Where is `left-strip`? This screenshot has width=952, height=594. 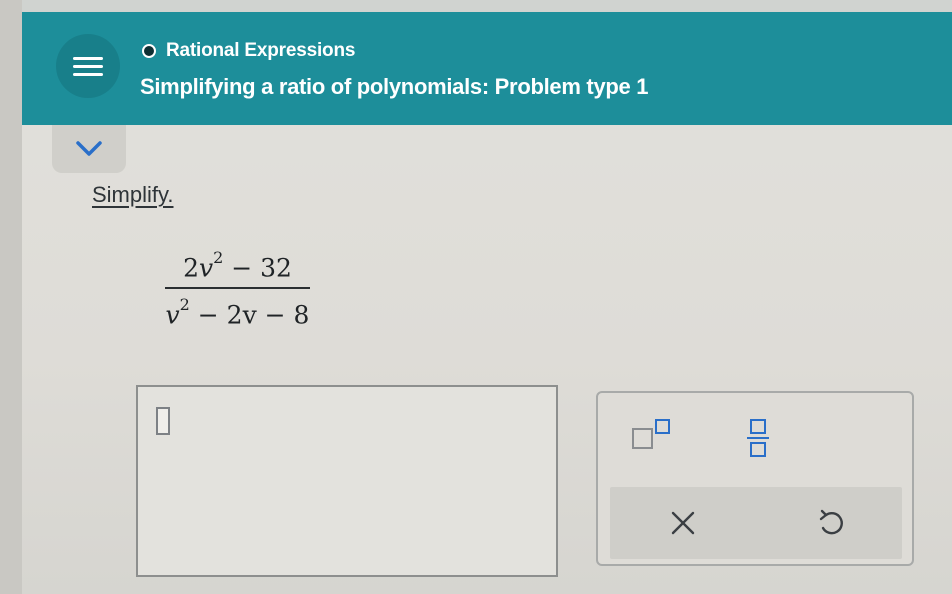 left-strip is located at coordinates (11, 297).